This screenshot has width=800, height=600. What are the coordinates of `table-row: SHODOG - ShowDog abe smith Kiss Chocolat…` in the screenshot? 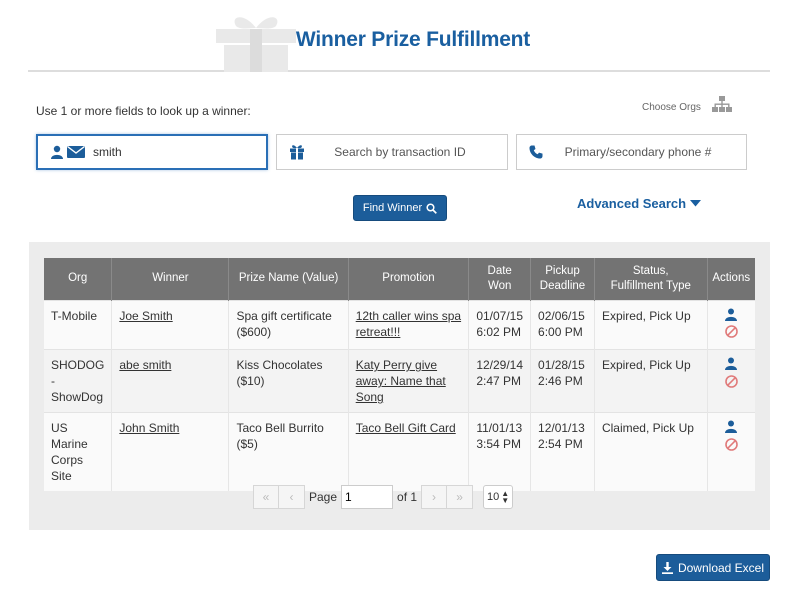 It's located at (399, 381).